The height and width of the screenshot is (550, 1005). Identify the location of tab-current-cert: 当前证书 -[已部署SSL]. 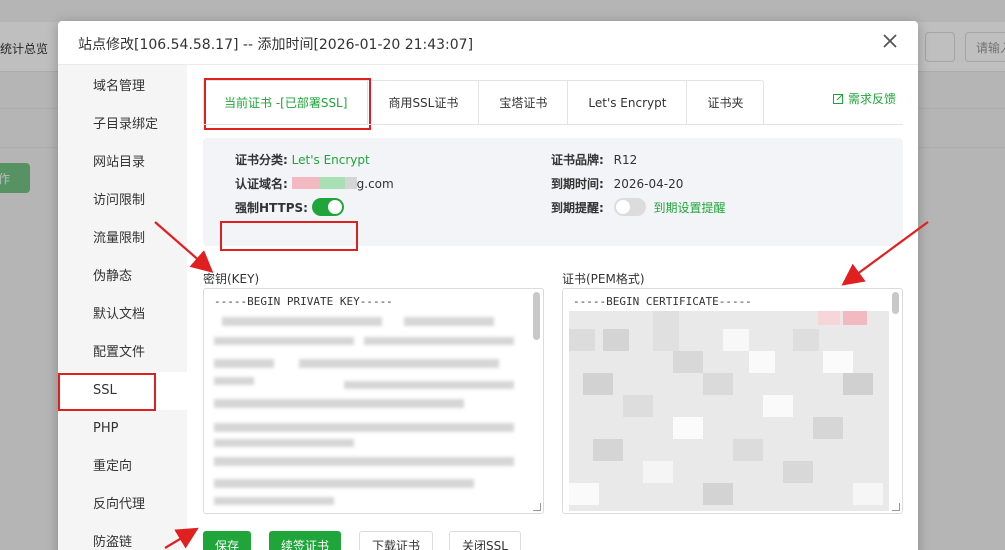
(288, 104).